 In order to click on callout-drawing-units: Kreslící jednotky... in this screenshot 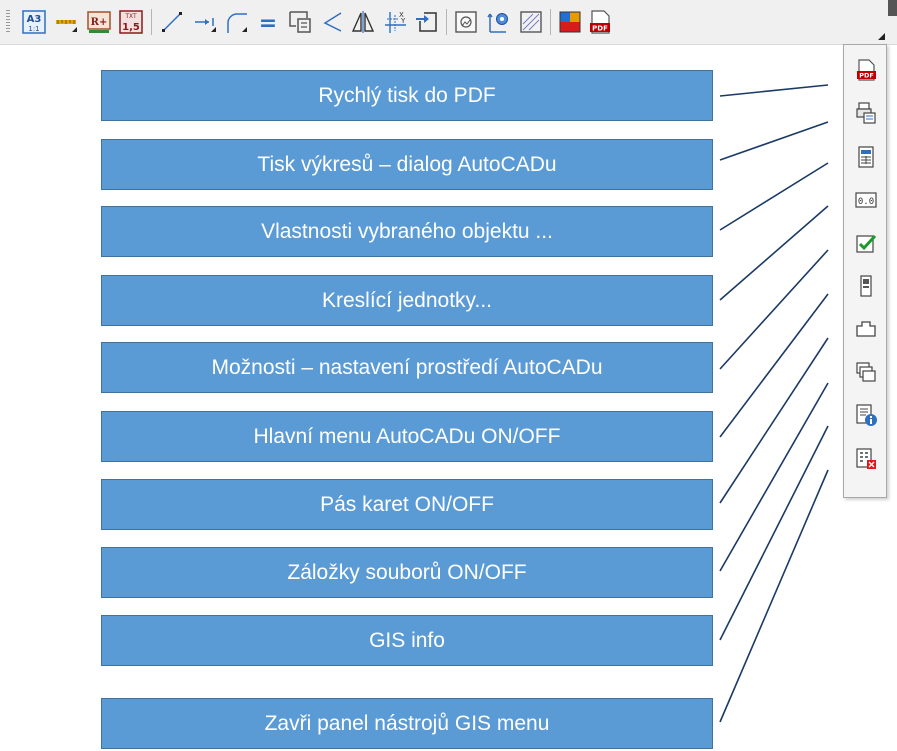, I will do `click(407, 300)`.